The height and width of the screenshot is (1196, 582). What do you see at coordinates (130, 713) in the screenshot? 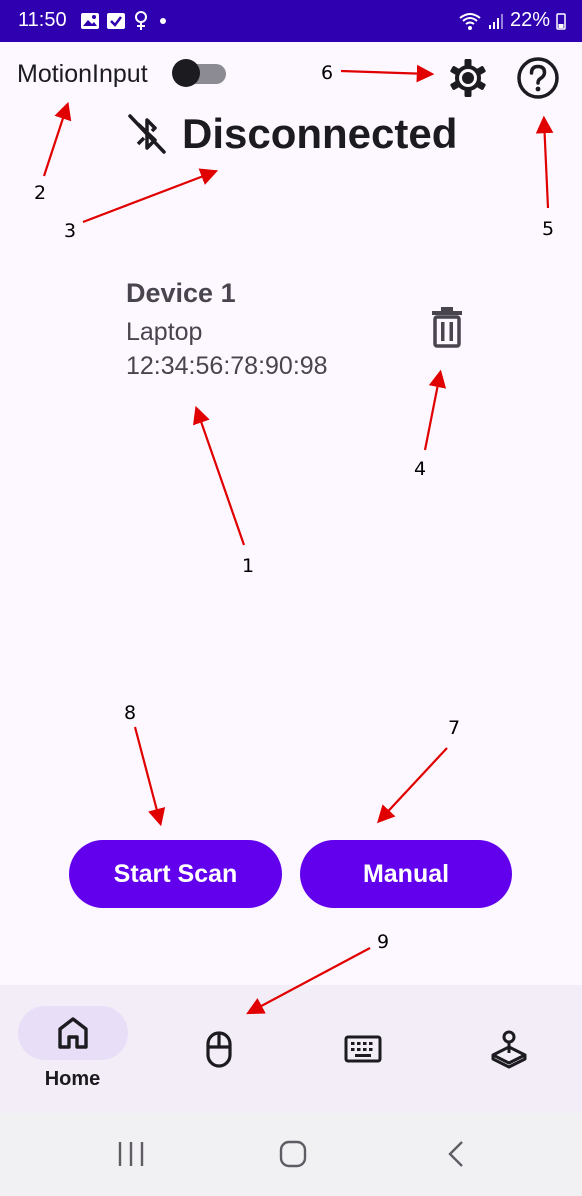
I see `annotation-label-8: 8` at bounding box center [130, 713].